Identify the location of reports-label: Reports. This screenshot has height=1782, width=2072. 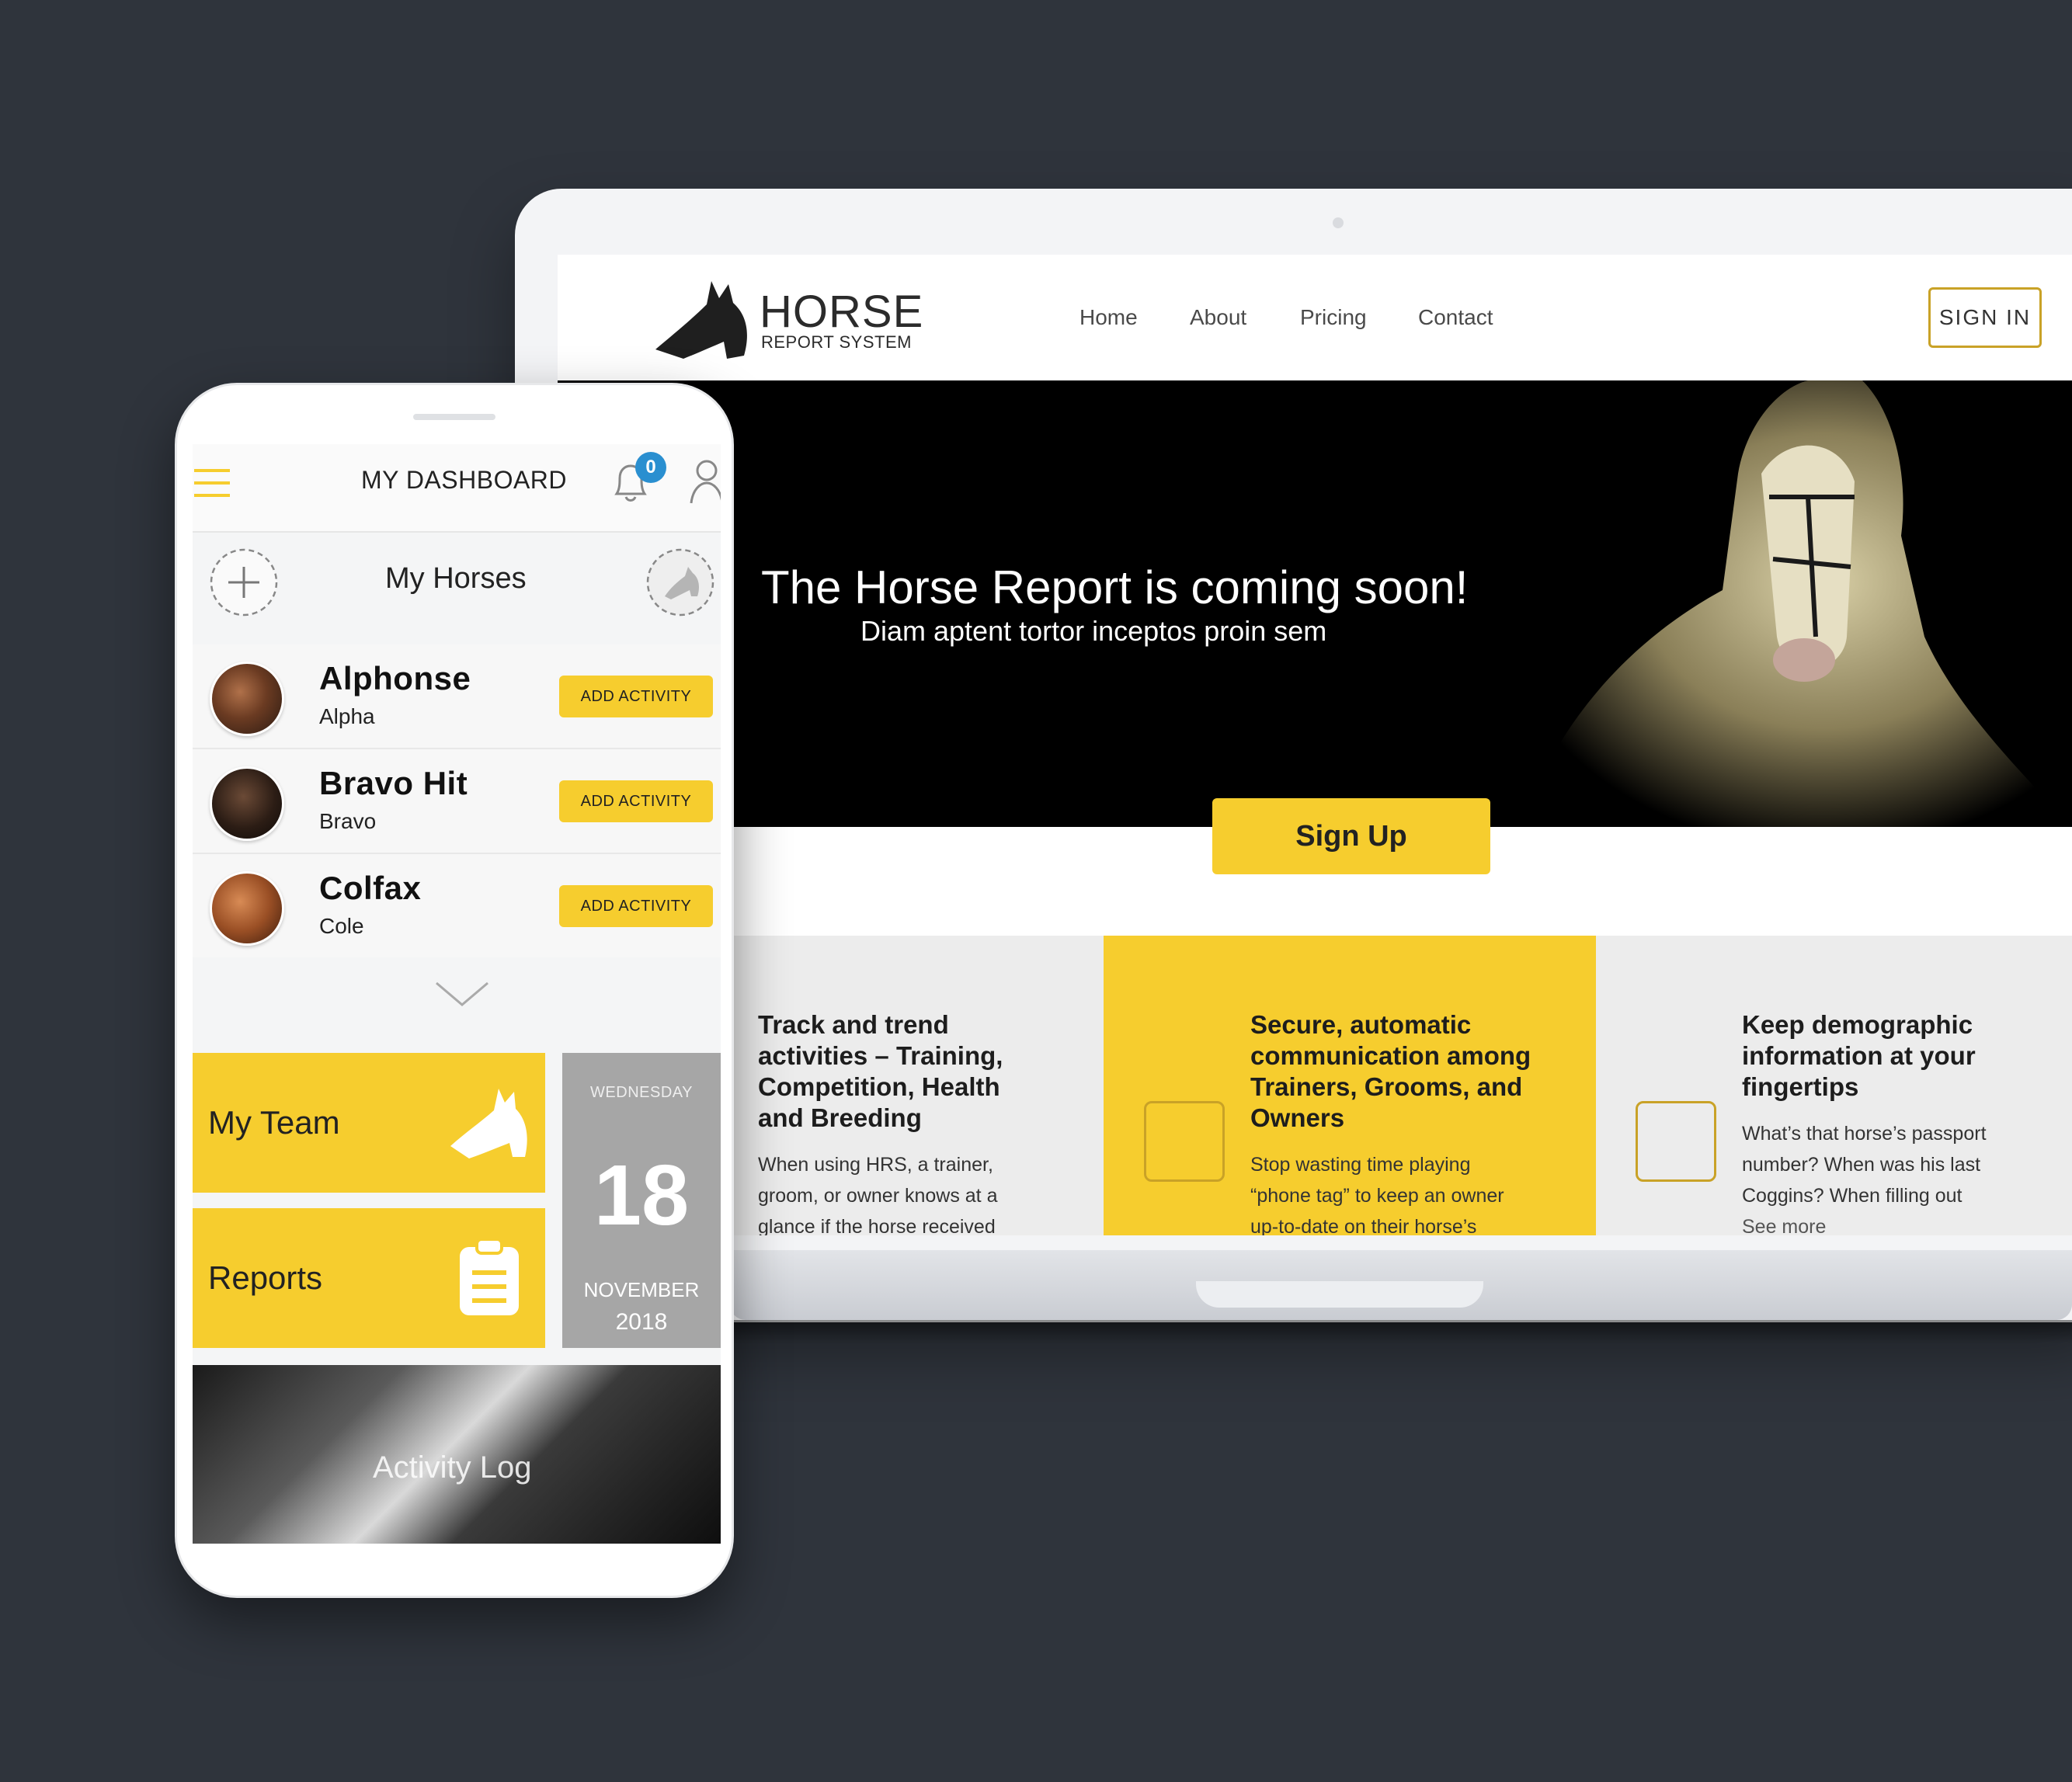
(265, 1277).